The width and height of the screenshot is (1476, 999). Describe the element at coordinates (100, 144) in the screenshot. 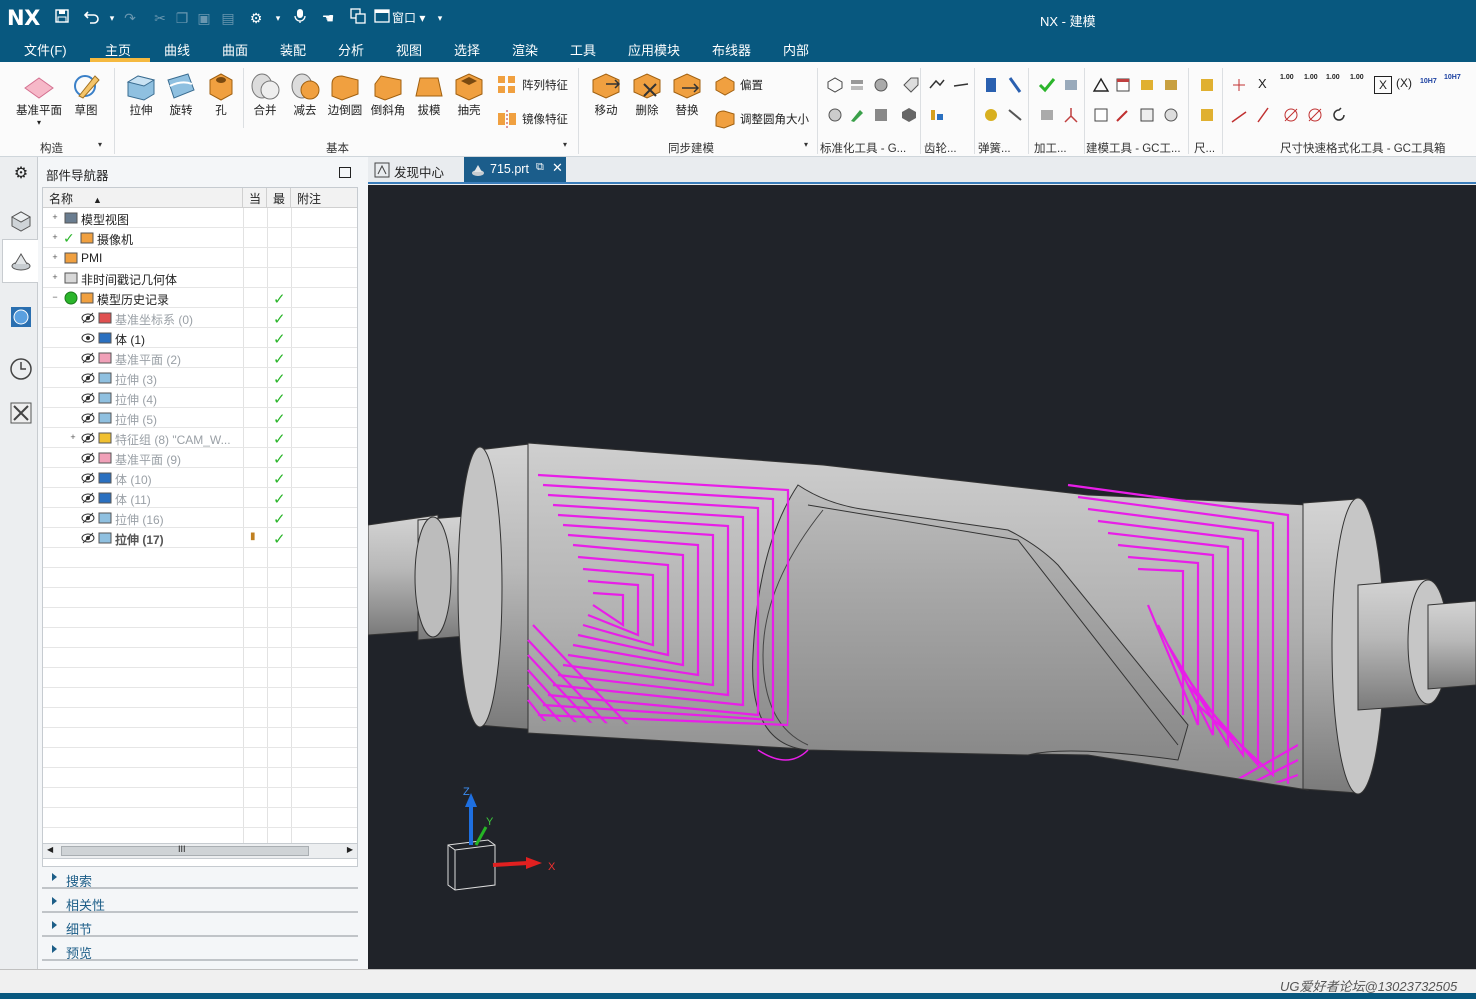

I see `group-construct-dropdown-icon: ▾` at that location.